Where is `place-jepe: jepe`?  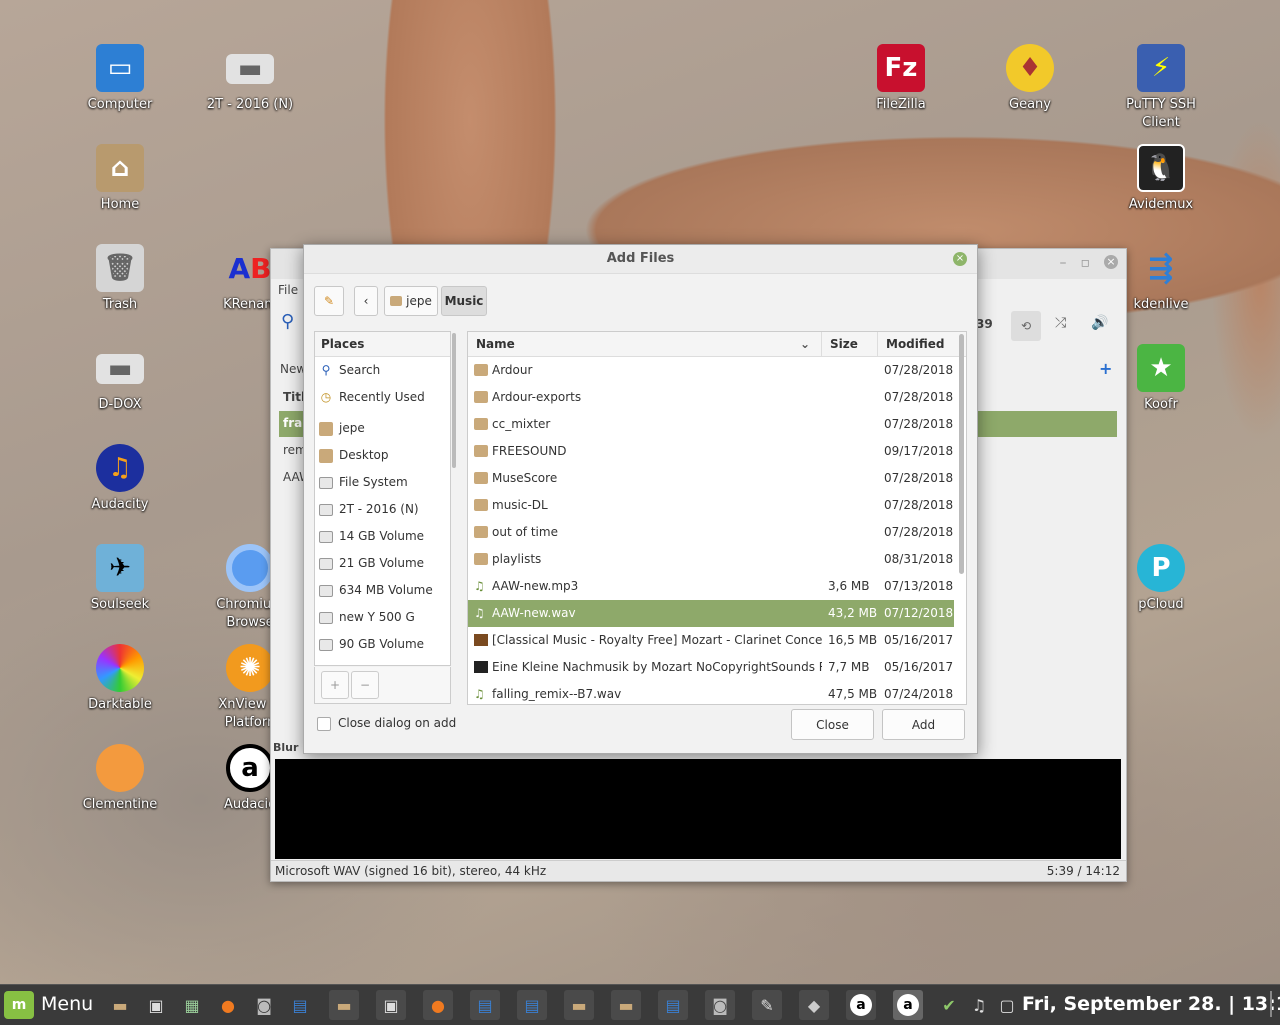
place-jepe: jepe is located at coordinates (382, 428).